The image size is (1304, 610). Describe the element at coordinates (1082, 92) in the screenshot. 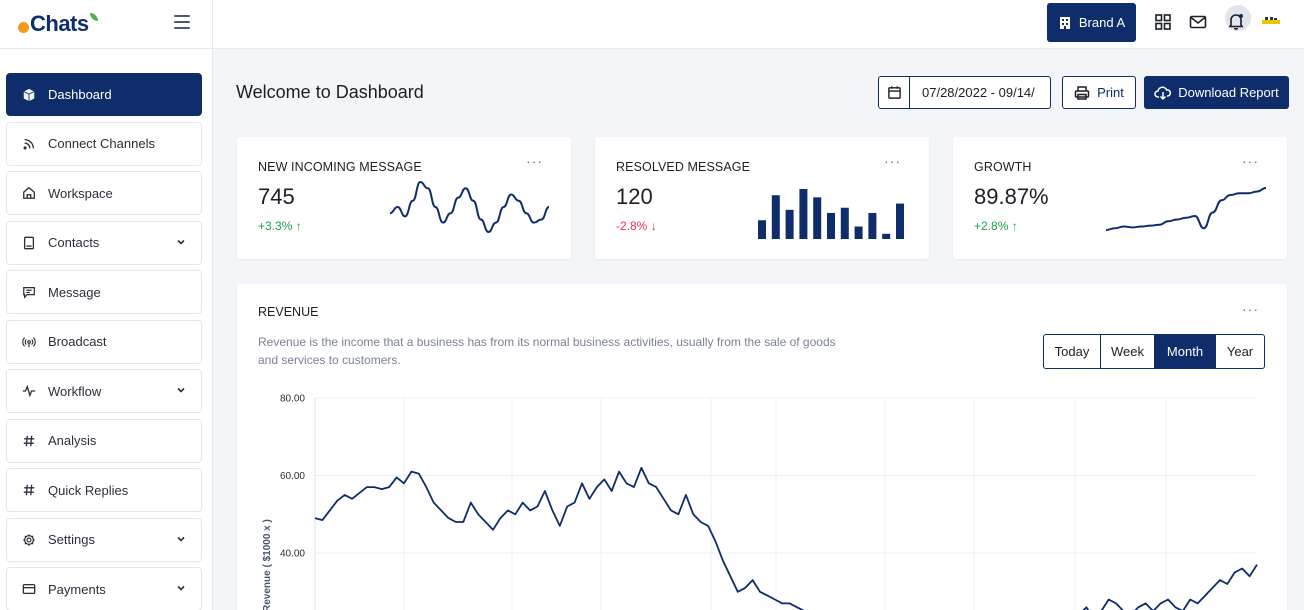

I see `printer-icon` at that location.